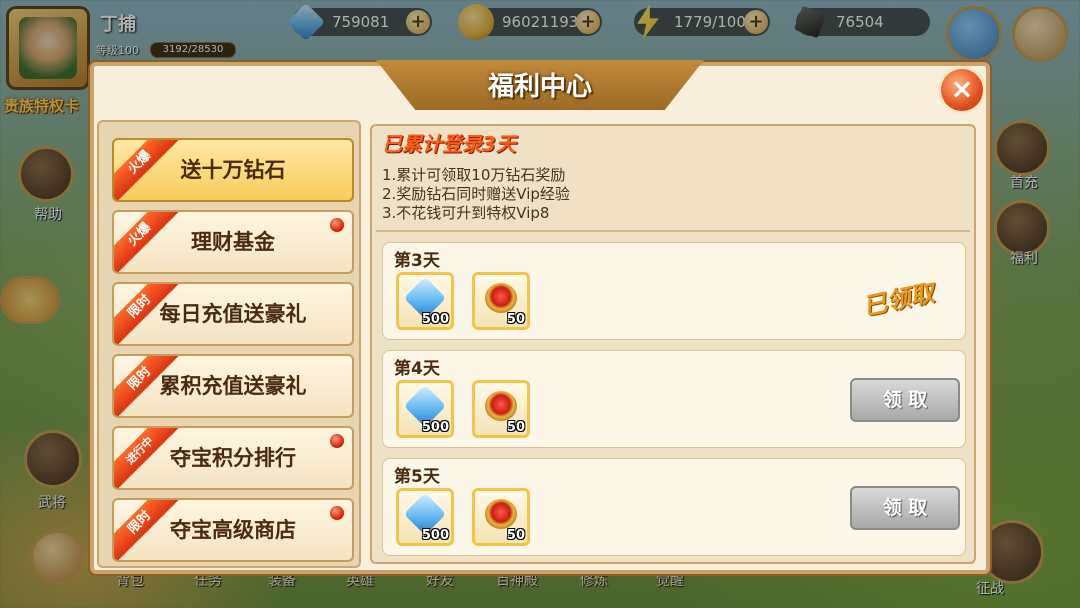  I want to click on menu-item-label: 理财基金, so click(233, 242).